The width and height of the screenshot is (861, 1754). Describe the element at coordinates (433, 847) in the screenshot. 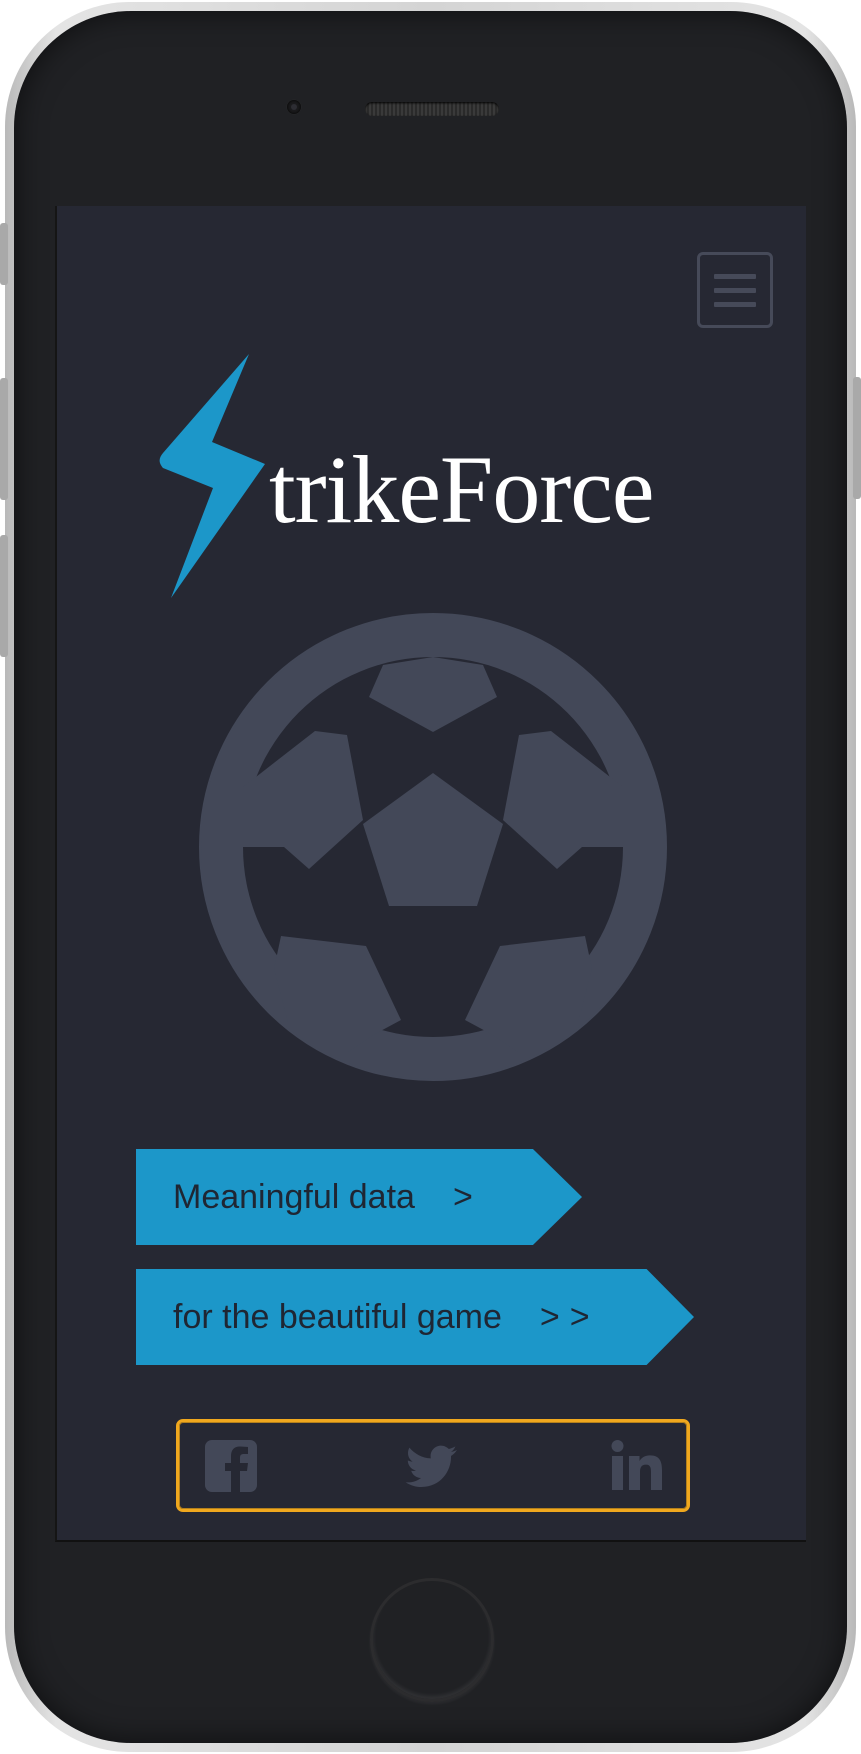

I see `soccer-ball-icon` at that location.